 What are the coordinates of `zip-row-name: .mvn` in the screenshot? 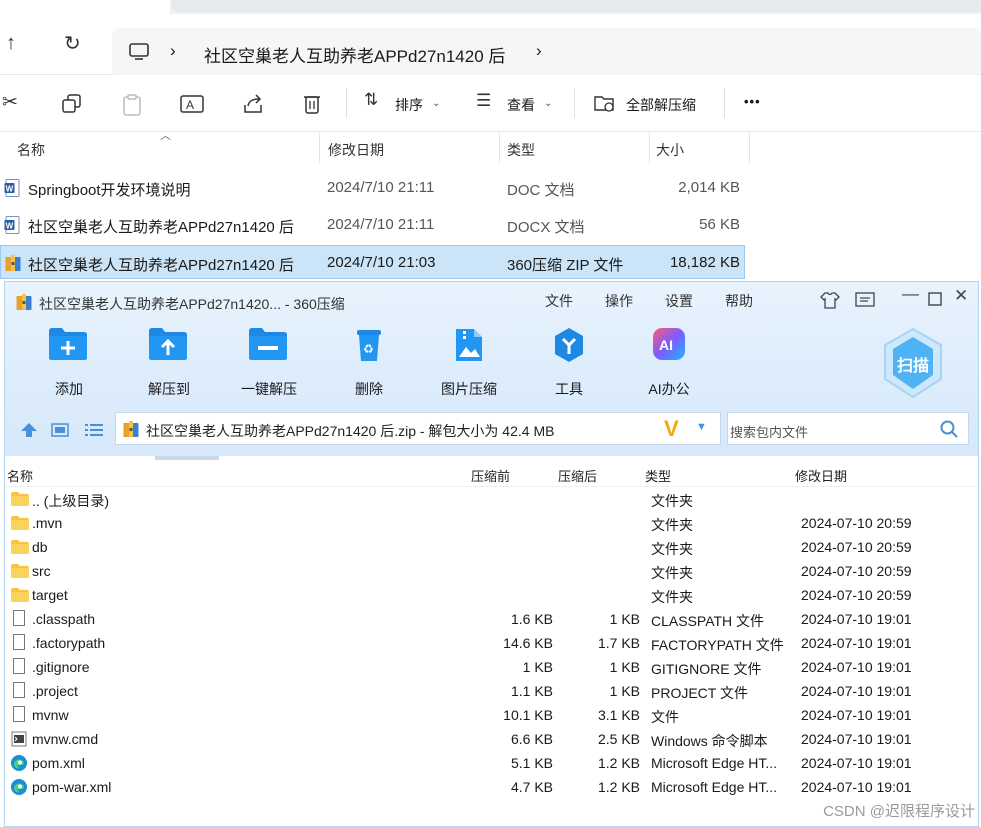 It's located at (47, 523).